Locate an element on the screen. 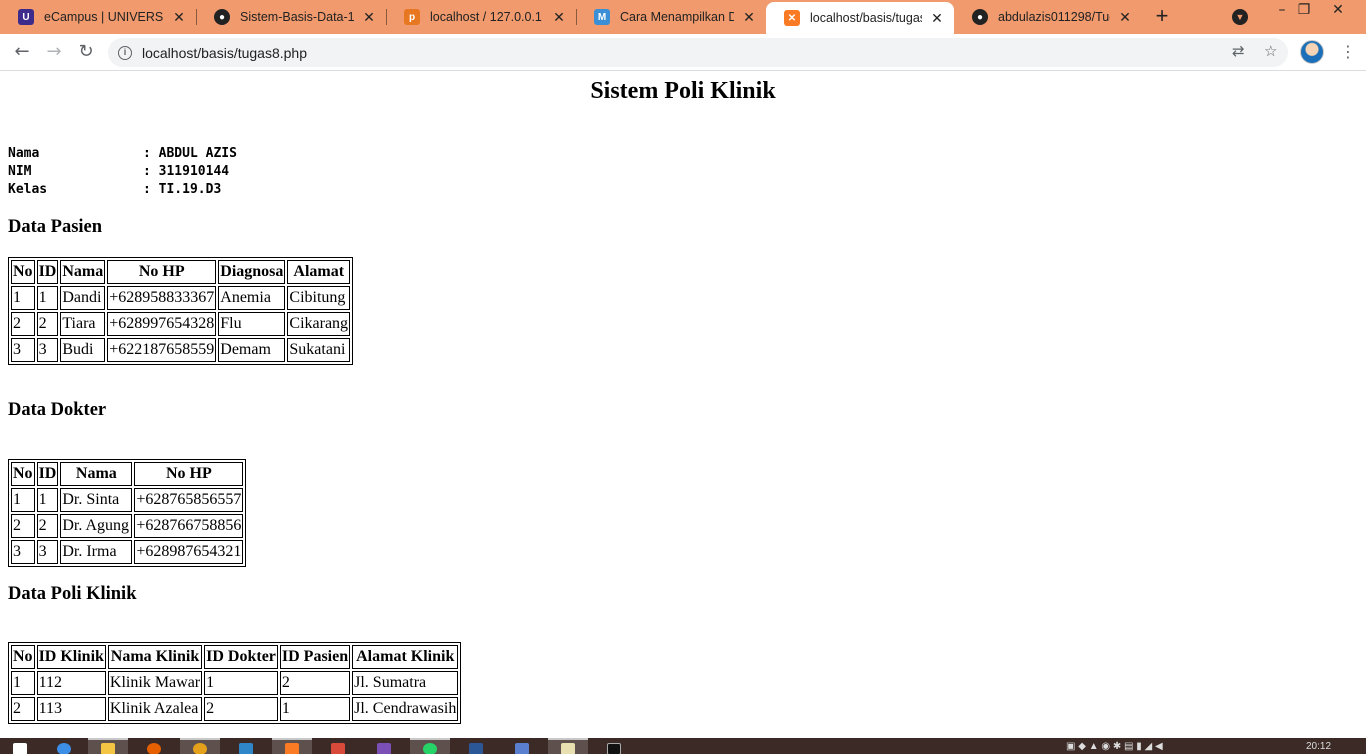  table-cell: Jl. Cendrawasih is located at coordinates (405, 709).